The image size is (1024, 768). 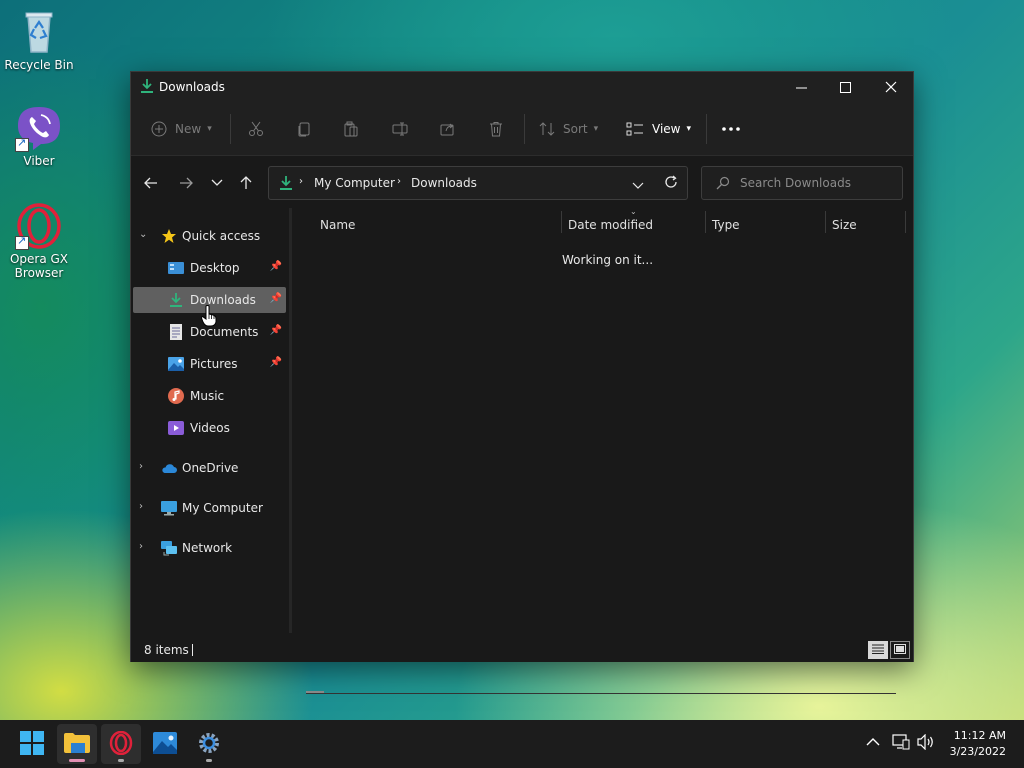 I want to click on network-status-icon, so click(x=901, y=744).